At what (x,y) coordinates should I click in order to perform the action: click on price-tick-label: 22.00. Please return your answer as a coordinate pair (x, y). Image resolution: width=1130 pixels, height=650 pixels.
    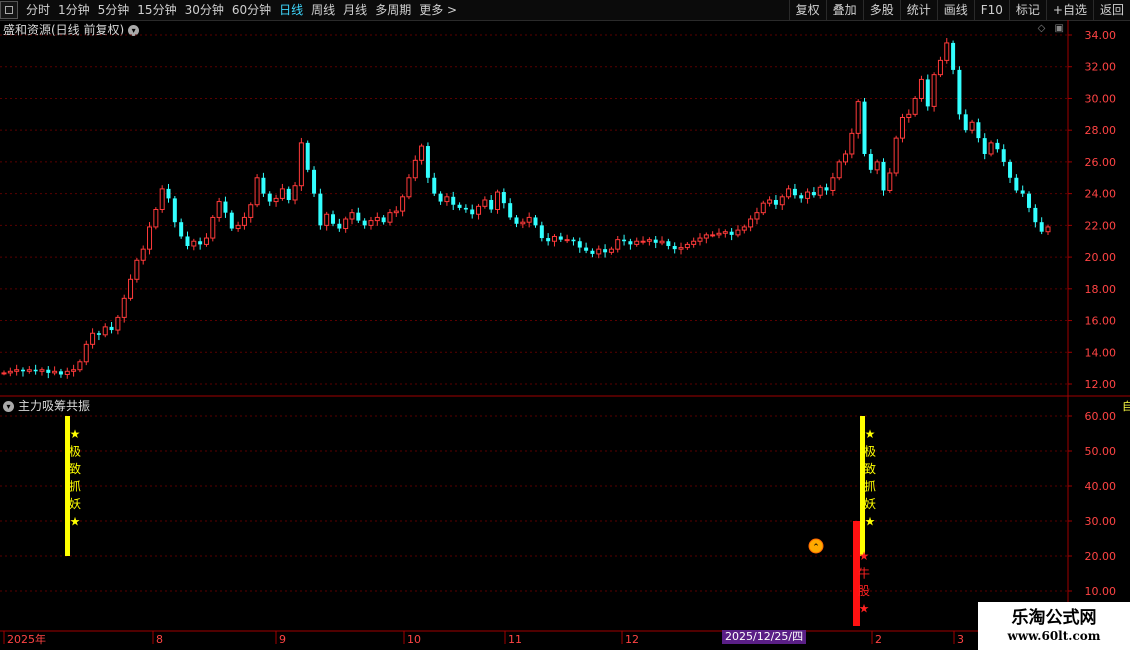
    Looking at the image, I should click on (1101, 225).